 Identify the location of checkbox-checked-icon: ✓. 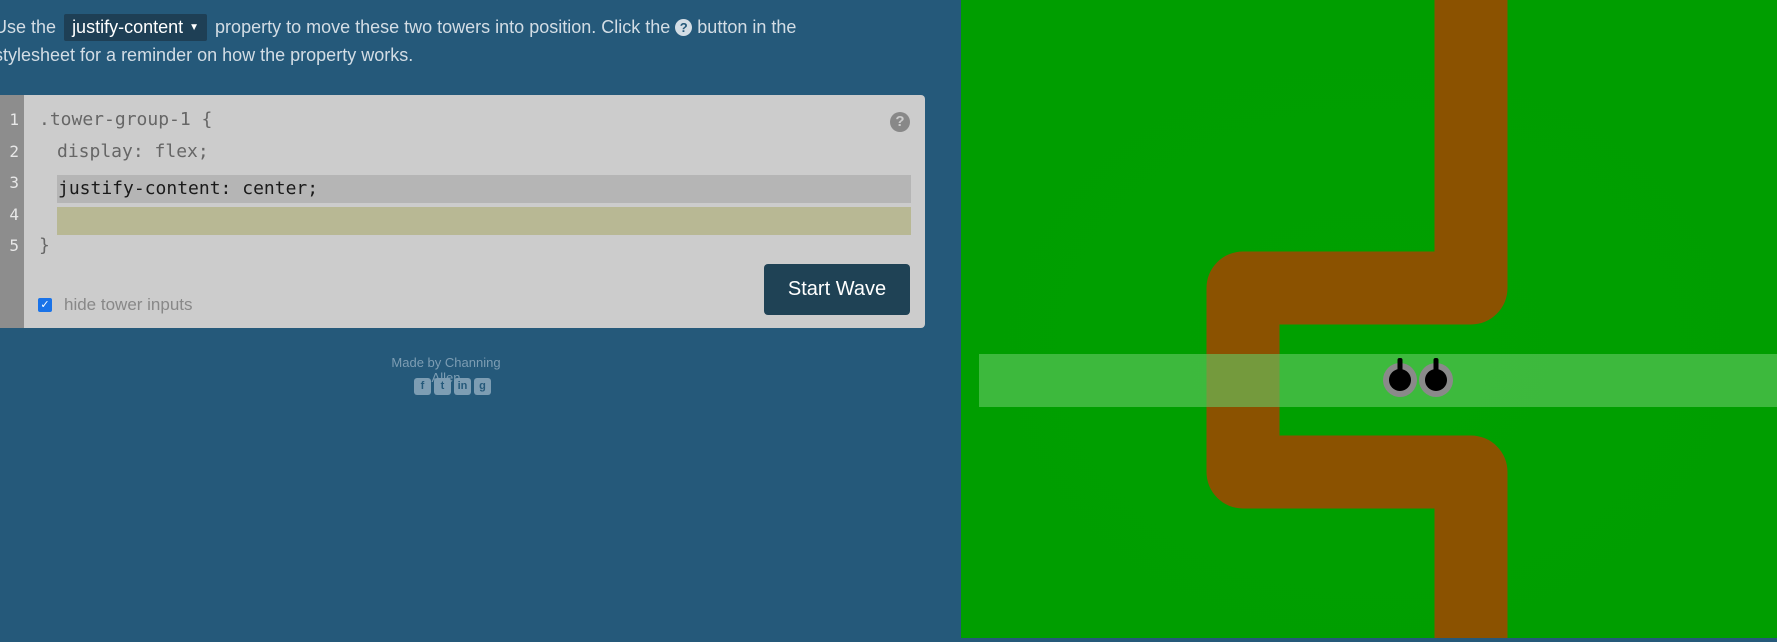
(45, 305).